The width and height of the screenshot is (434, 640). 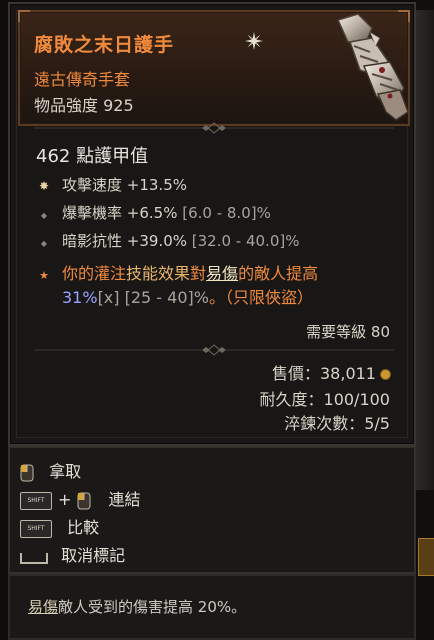 I want to click on legendary-text: 的敵人提高, so click(x=278, y=273).